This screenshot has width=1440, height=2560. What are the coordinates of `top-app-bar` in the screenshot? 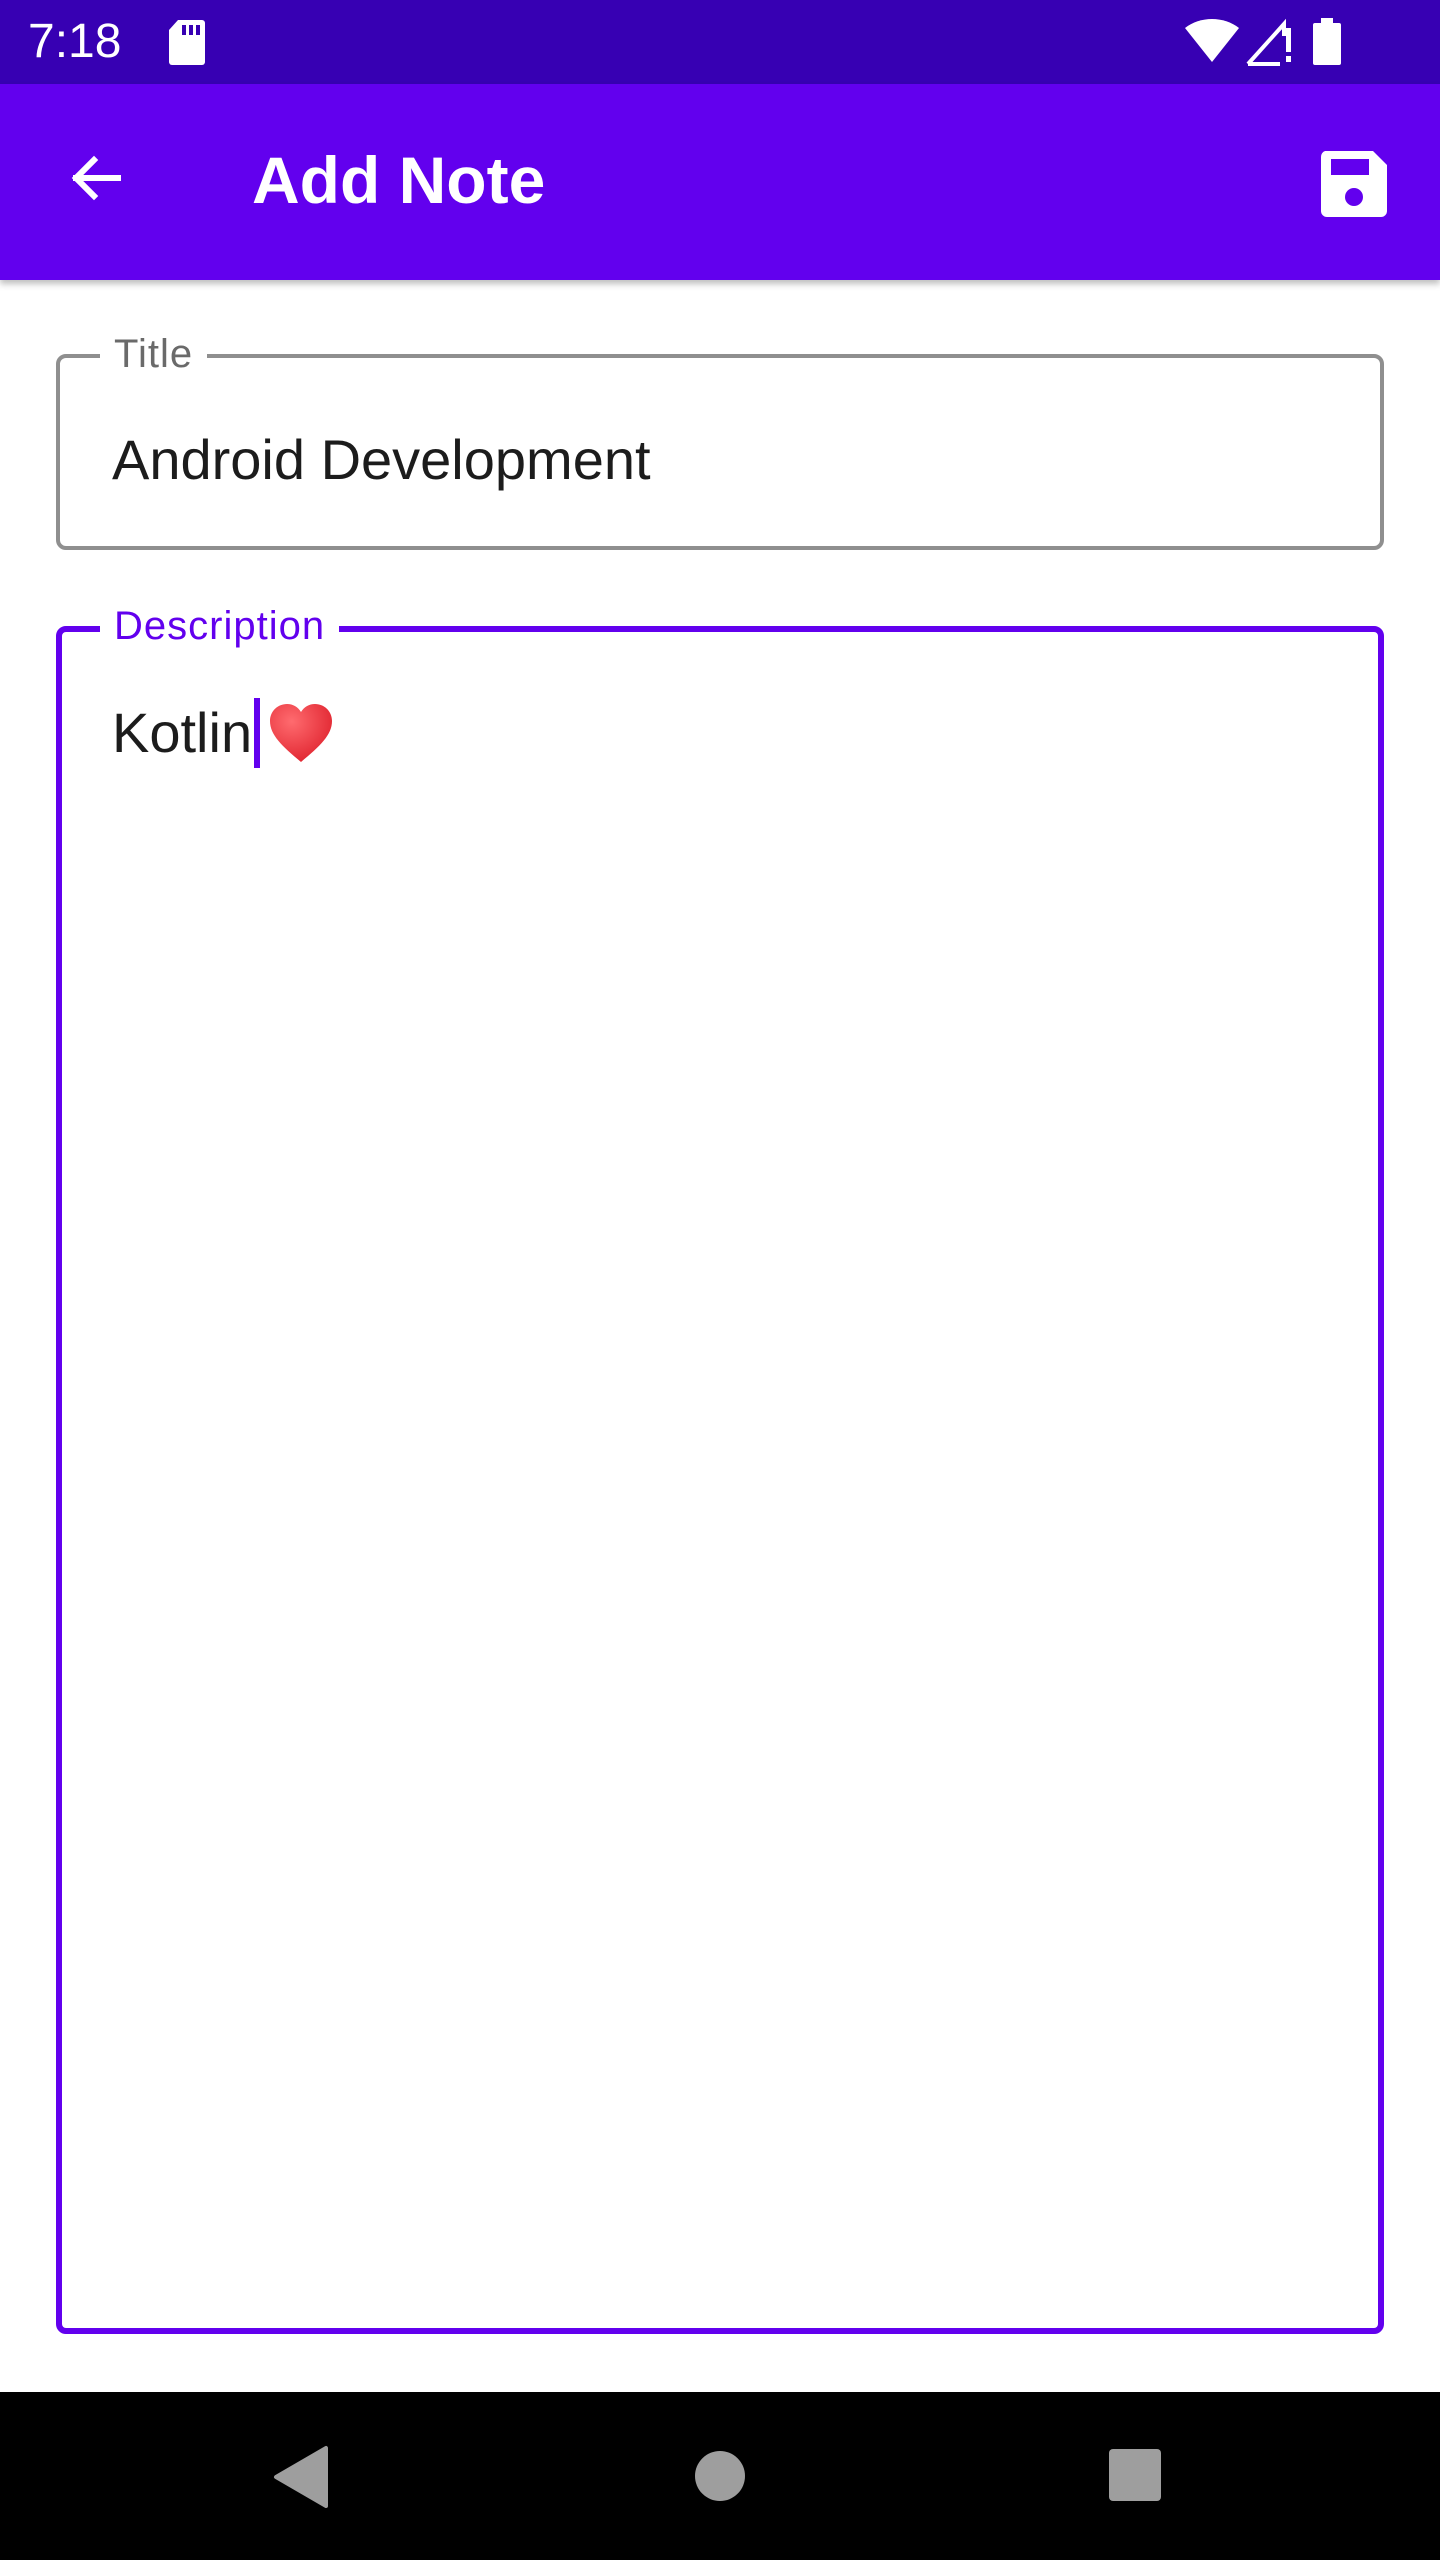 It's located at (720, 182).